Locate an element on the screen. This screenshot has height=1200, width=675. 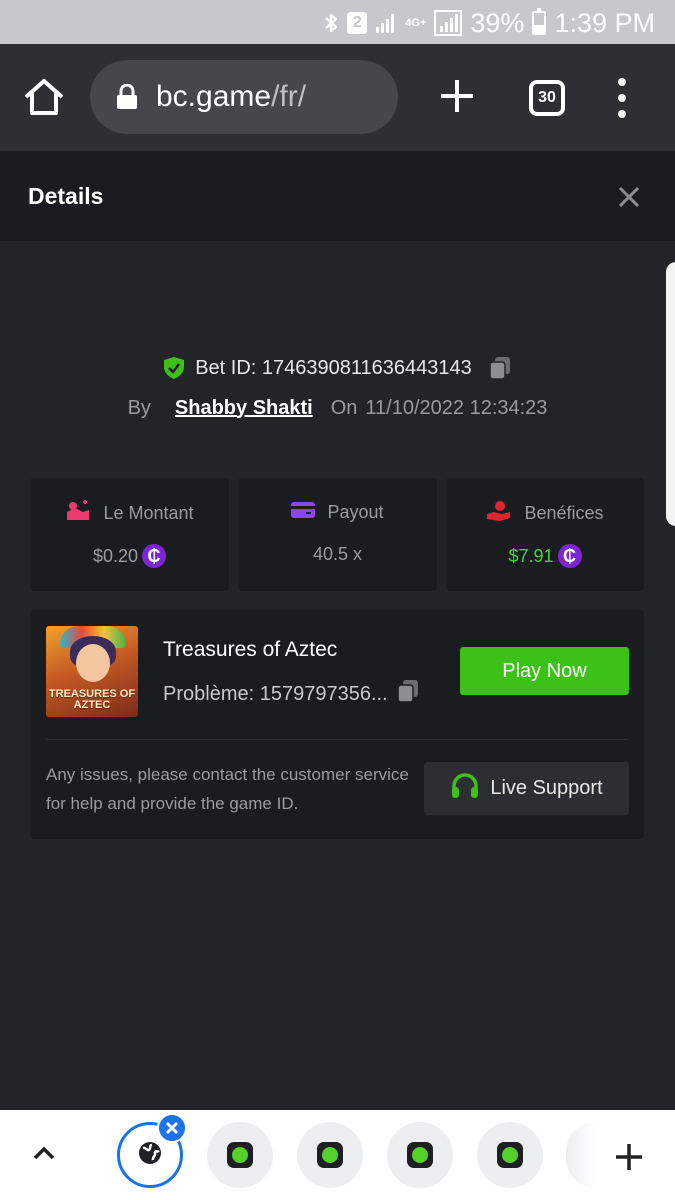
stat-card-amount: Le Montant $0.20 ₵ is located at coordinates (129, 534).